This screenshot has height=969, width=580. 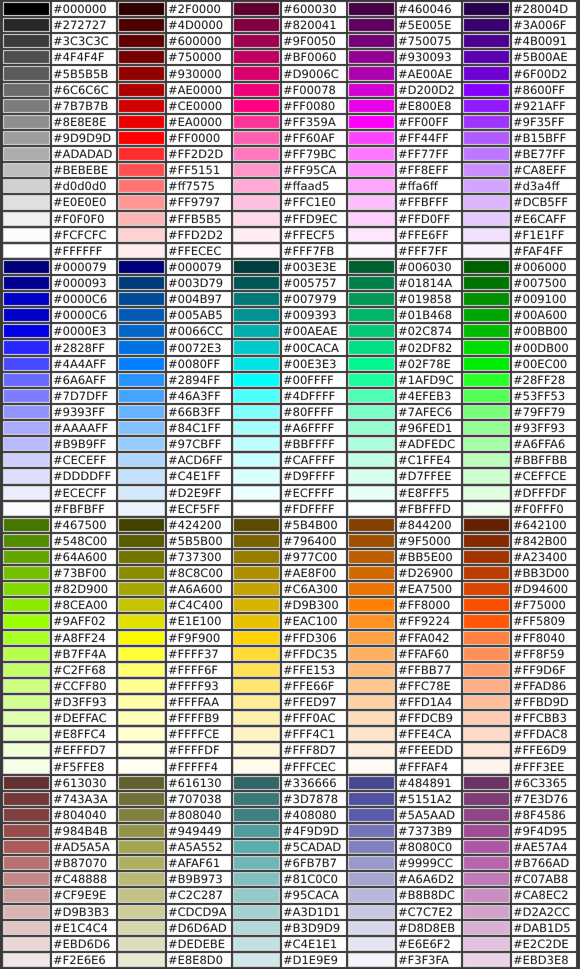 What do you see at coordinates (314, 669) in the screenshot?
I see `hex-code: #FFE153` at bounding box center [314, 669].